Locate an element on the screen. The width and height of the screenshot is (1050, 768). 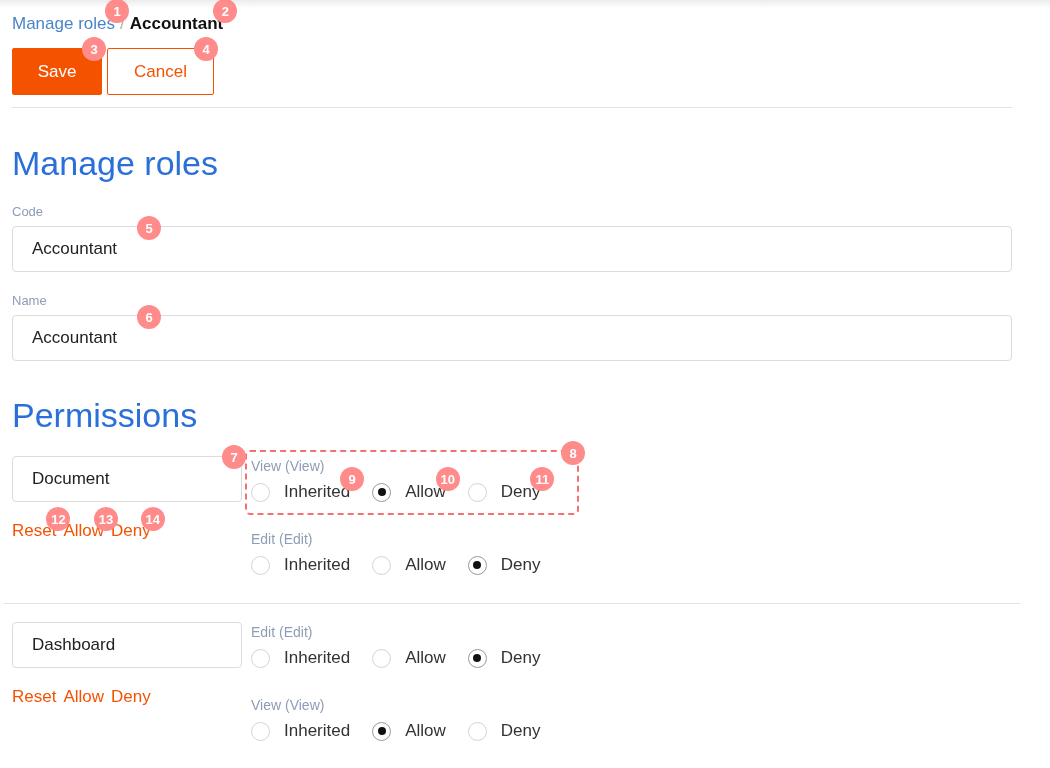
field-label: Name is located at coordinates (30, 301).